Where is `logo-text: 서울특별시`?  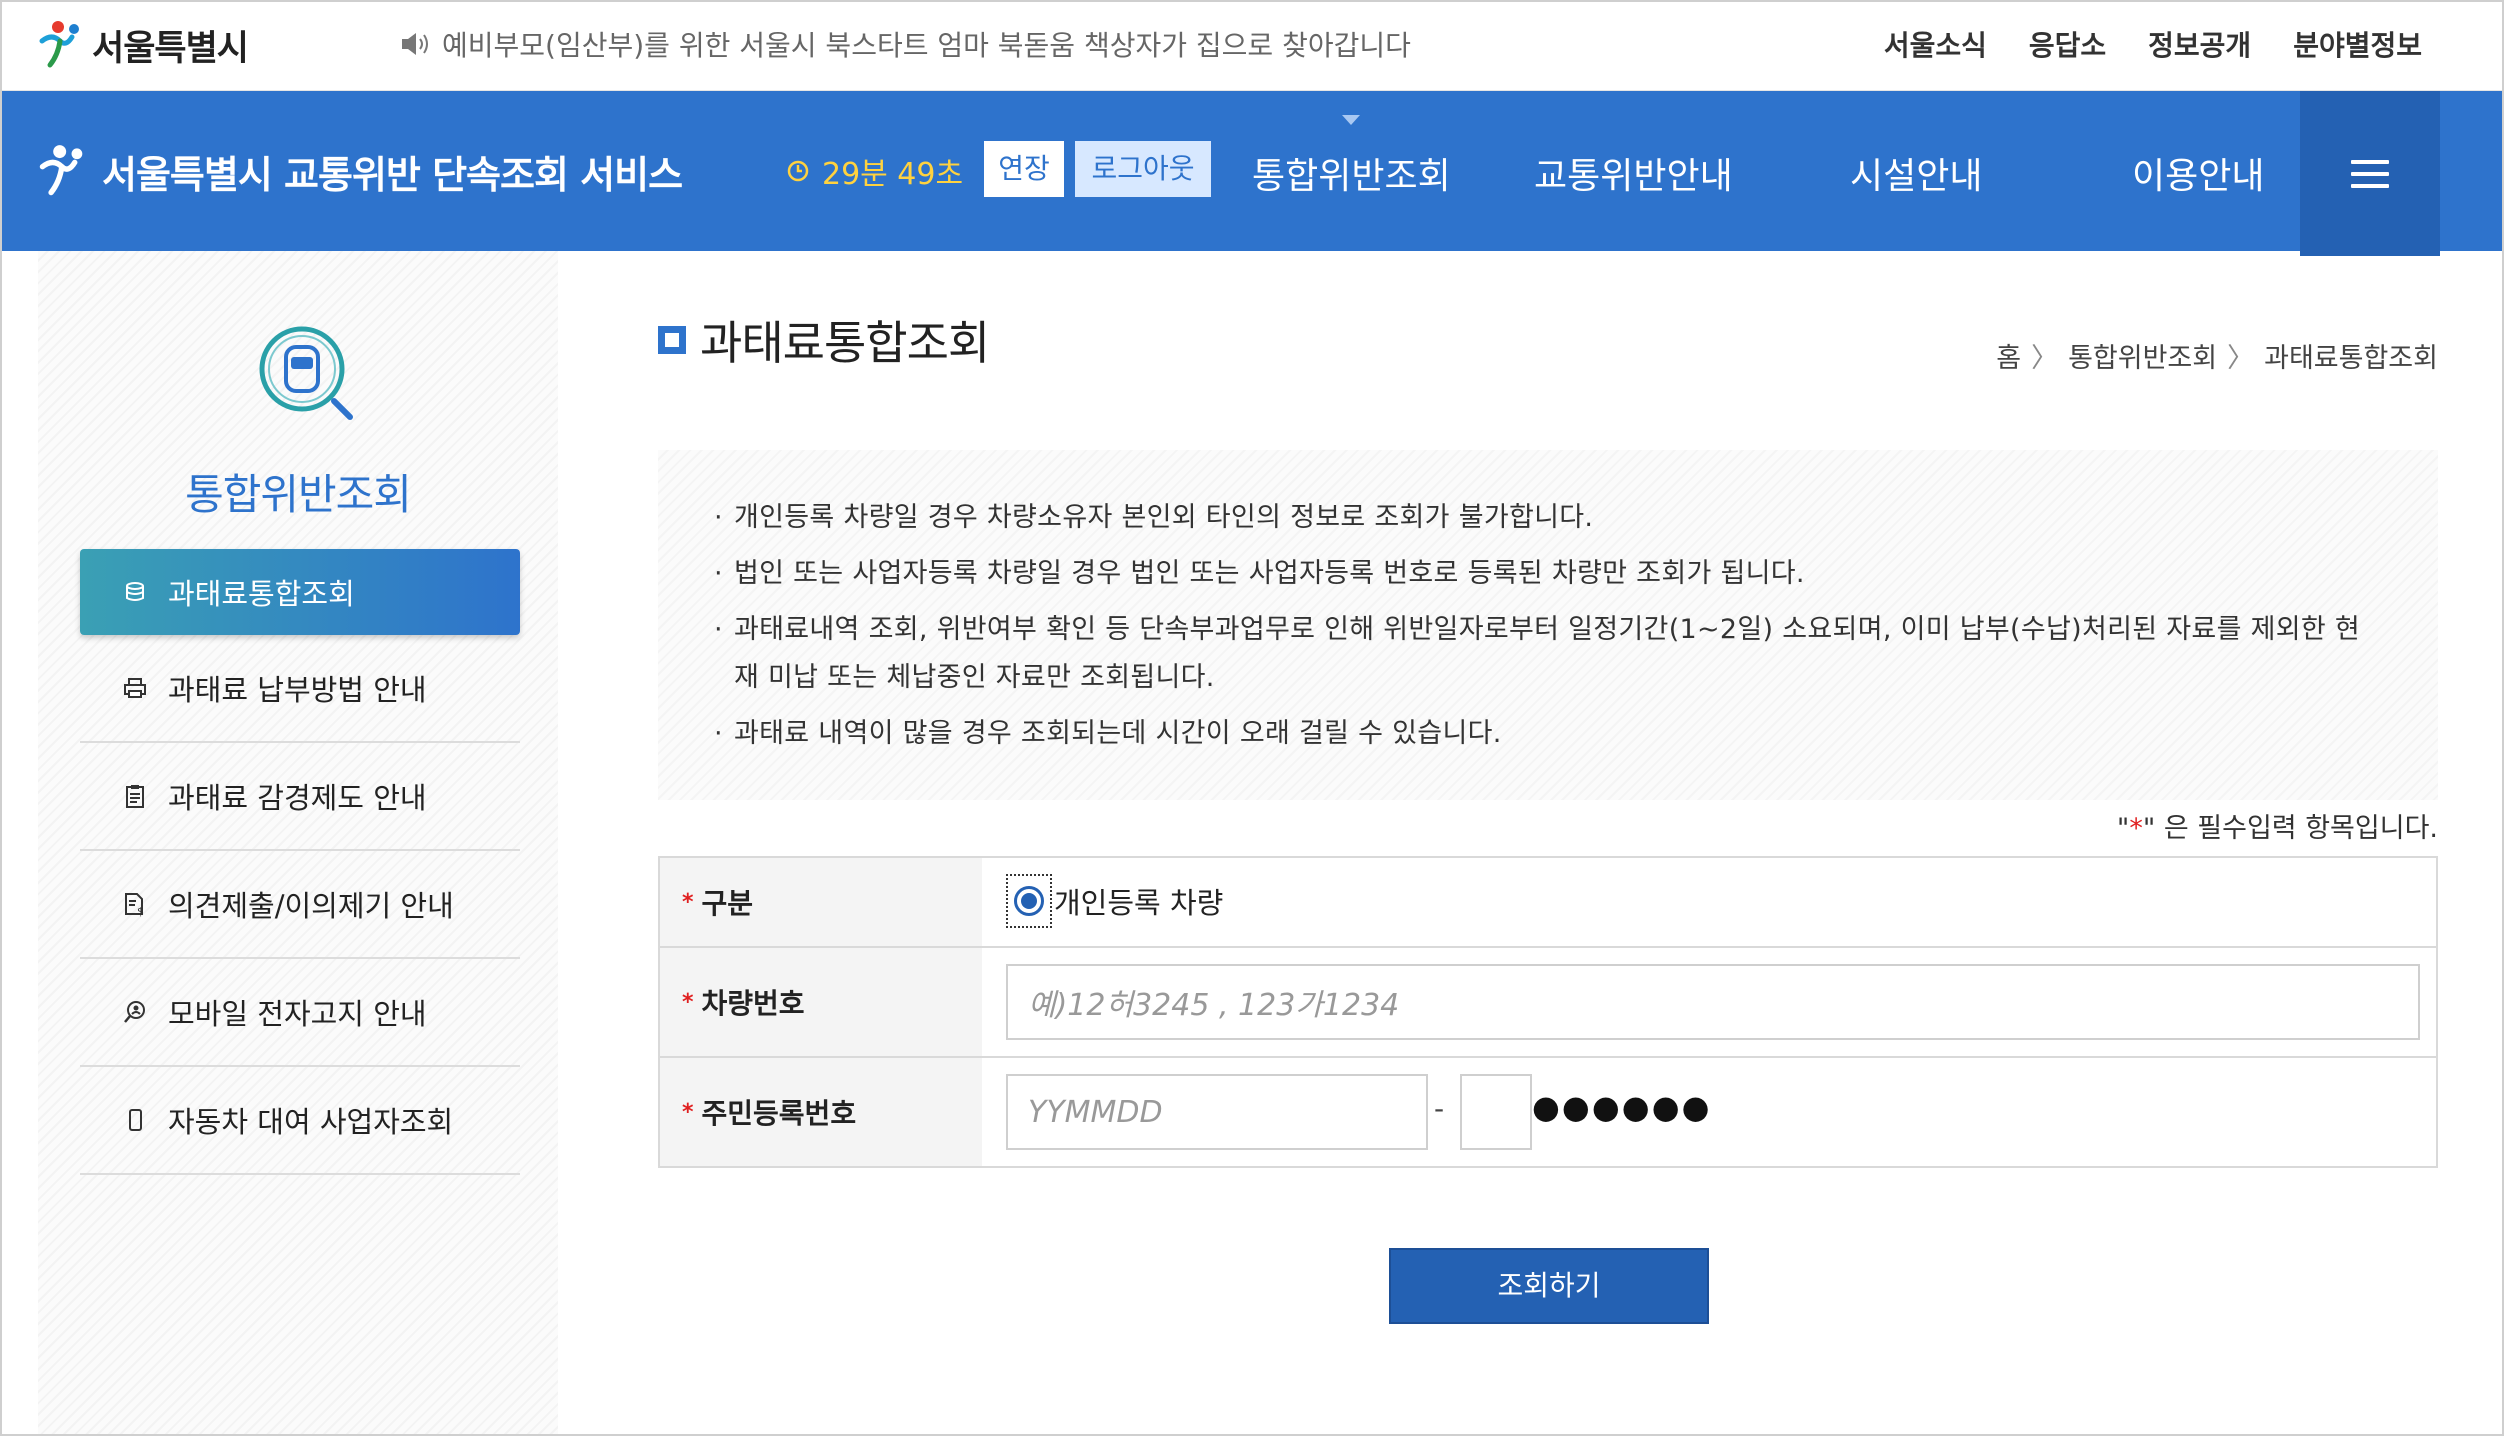
logo-text: 서울특별시 is located at coordinates (170, 48).